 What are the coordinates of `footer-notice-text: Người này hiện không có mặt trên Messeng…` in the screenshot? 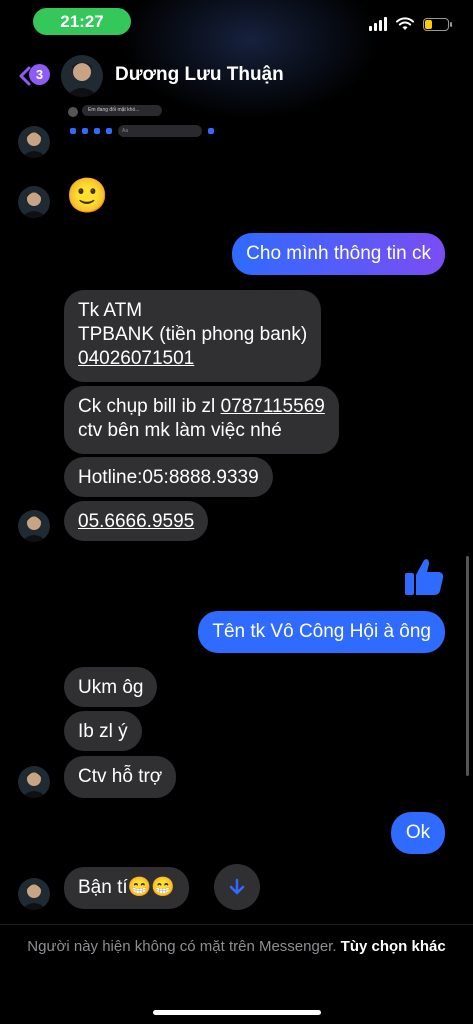 It's located at (184, 946).